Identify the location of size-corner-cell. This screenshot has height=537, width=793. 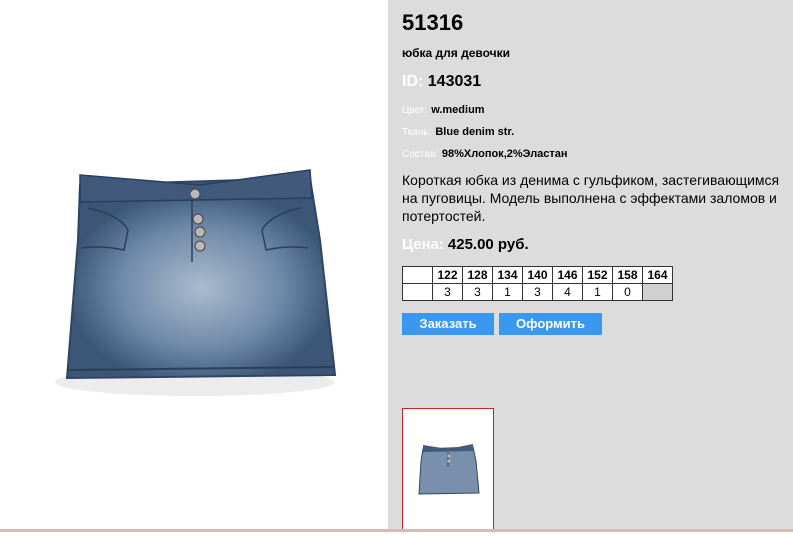
(417, 275).